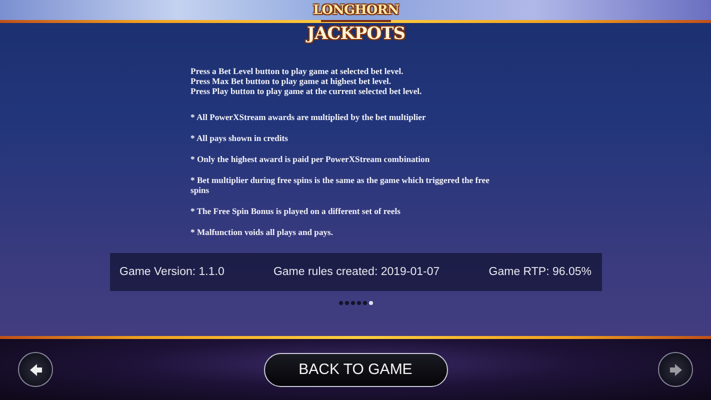 The width and height of the screenshot is (711, 400). I want to click on instruction-text: Press Max Bet button to play game at highest bet level., so click(291, 81).